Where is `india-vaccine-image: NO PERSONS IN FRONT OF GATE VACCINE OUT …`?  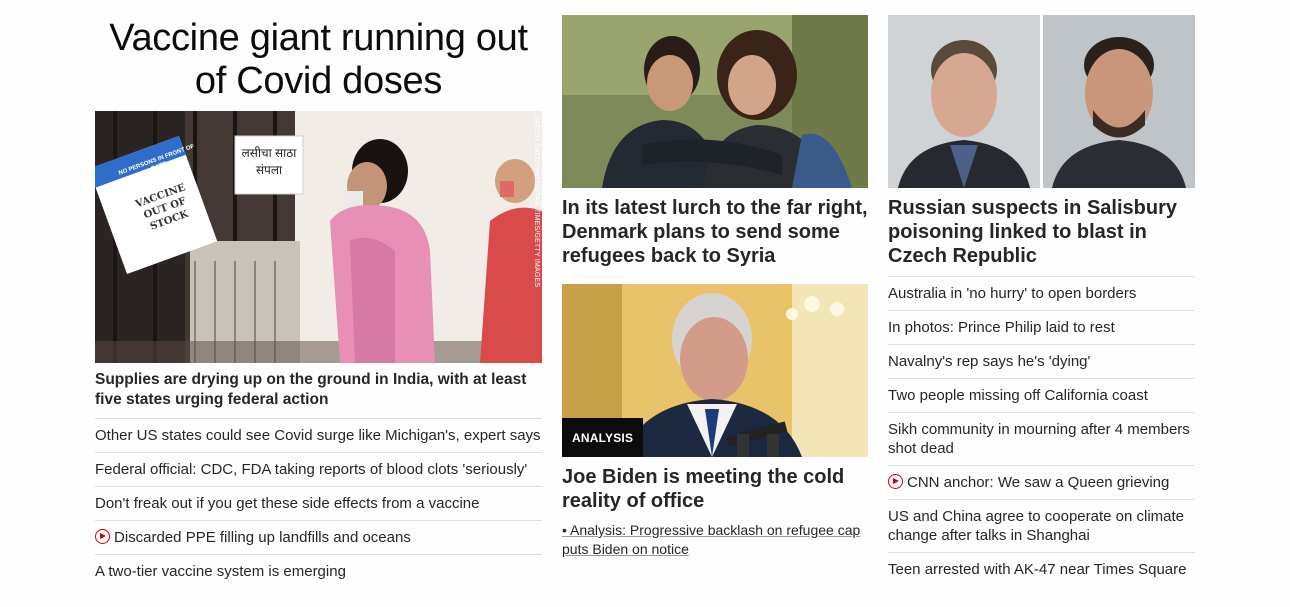 india-vaccine-image: NO PERSONS IN FRONT OF GATE VACCINE OUT … is located at coordinates (318, 237).